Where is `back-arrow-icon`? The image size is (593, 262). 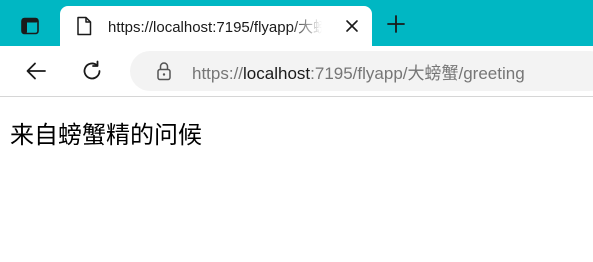 back-arrow-icon is located at coordinates (36, 71).